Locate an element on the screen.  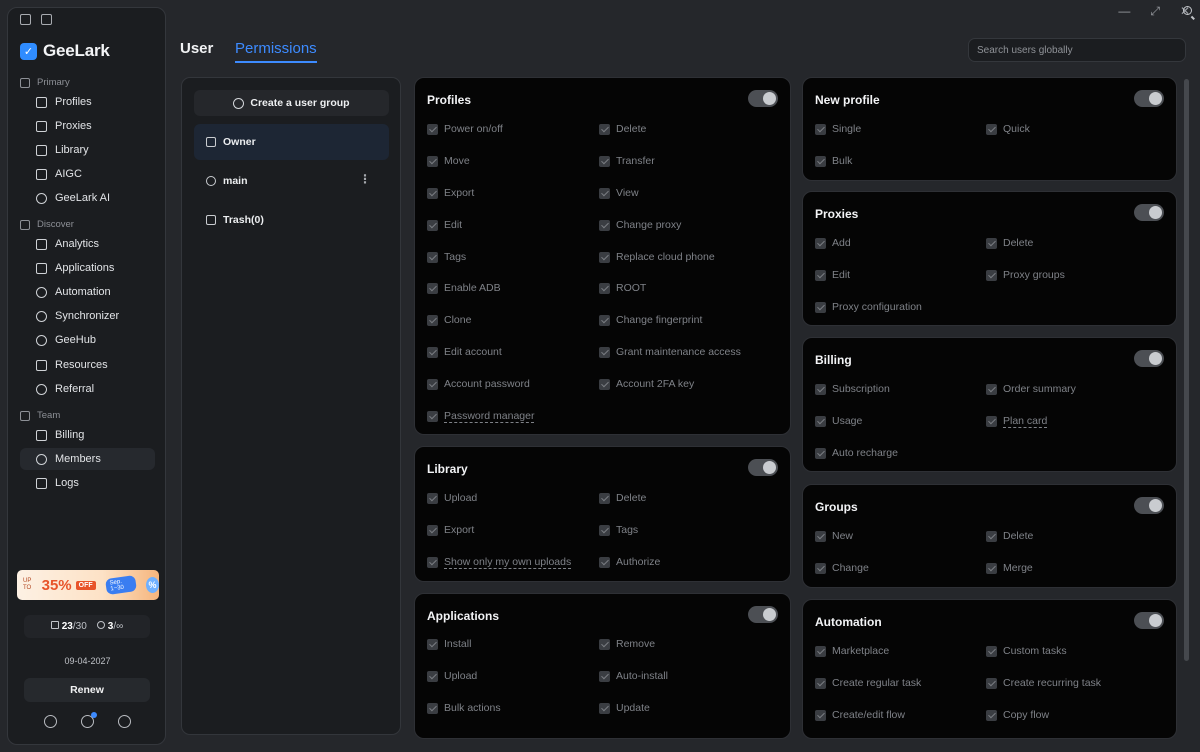
minimize-icon: — is located at coordinates (1124, 11).